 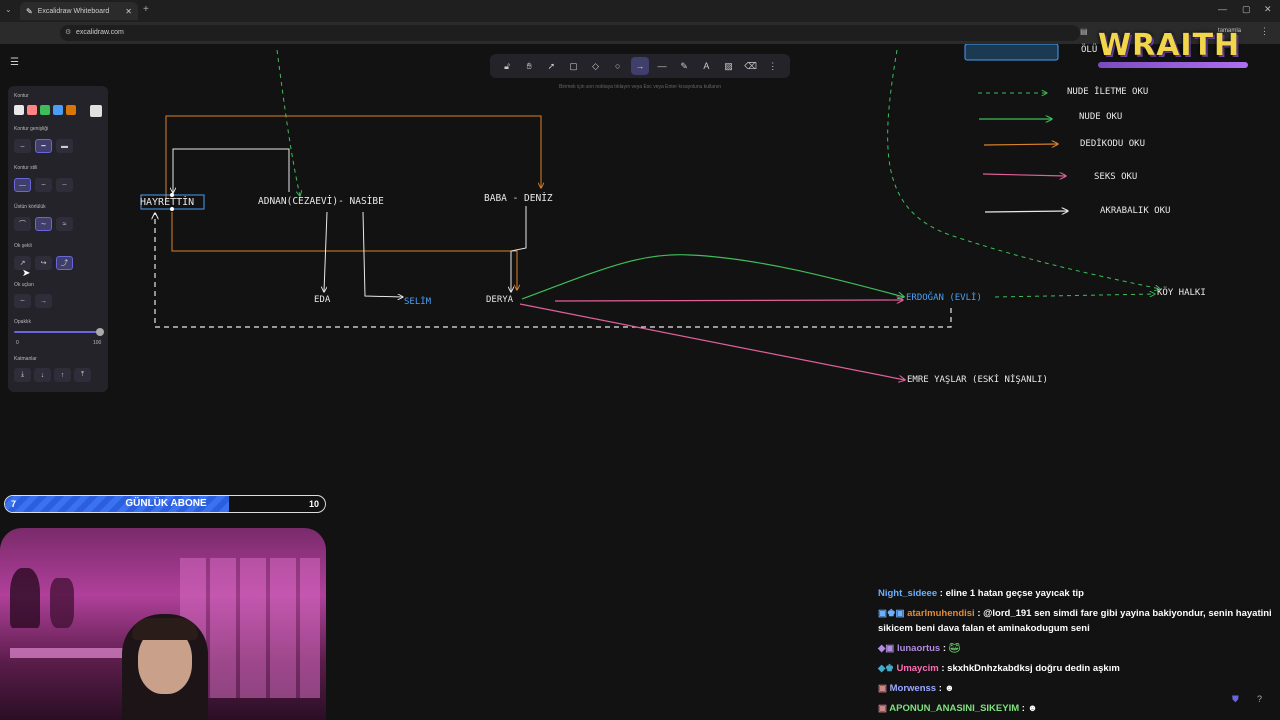 What do you see at coordinates (507, 66) in the screenshot?
I see `lock-icon: 🔓︎` at bounding box center [507, 66].